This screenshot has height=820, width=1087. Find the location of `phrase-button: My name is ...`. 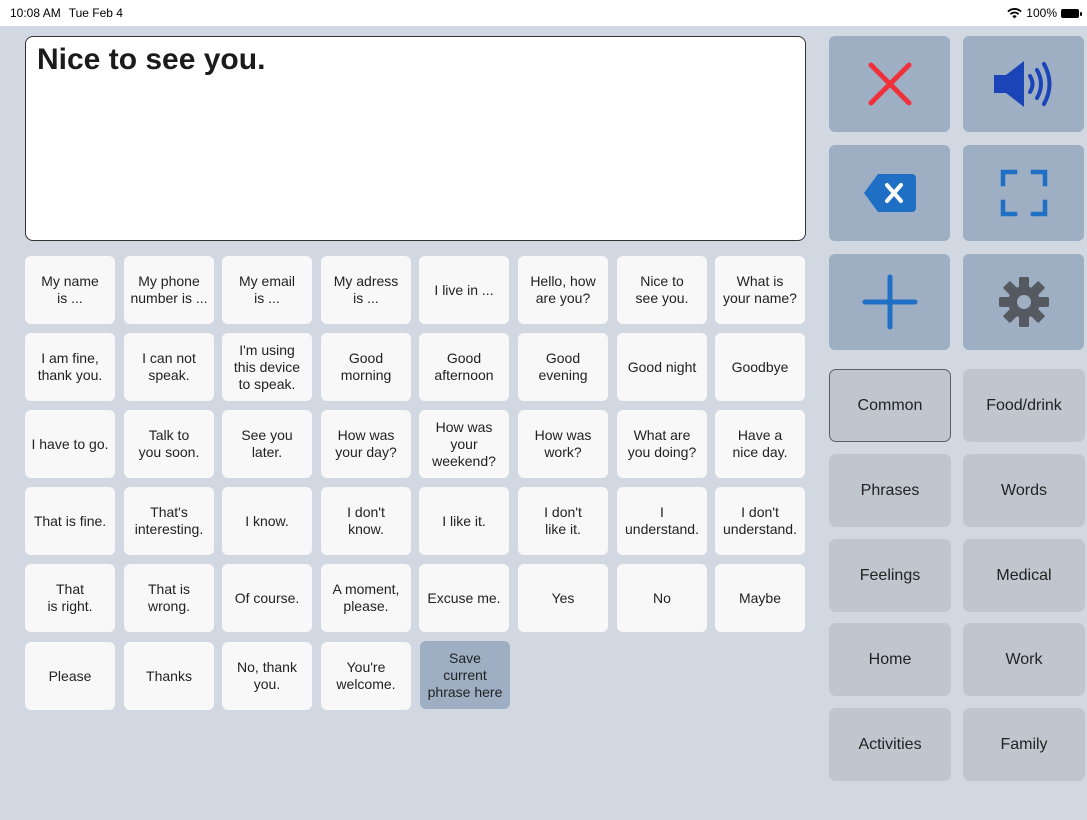

phrase-button: My name is ... is located at coordinates (70, 290).